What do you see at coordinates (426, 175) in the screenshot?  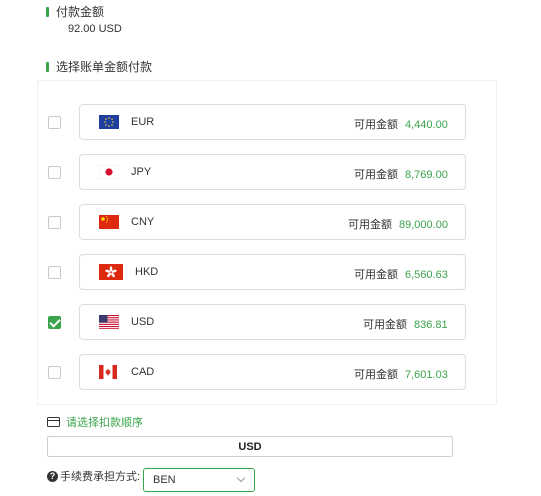 I see `available-value: 8,769.00` at bounding box center [426, 175].